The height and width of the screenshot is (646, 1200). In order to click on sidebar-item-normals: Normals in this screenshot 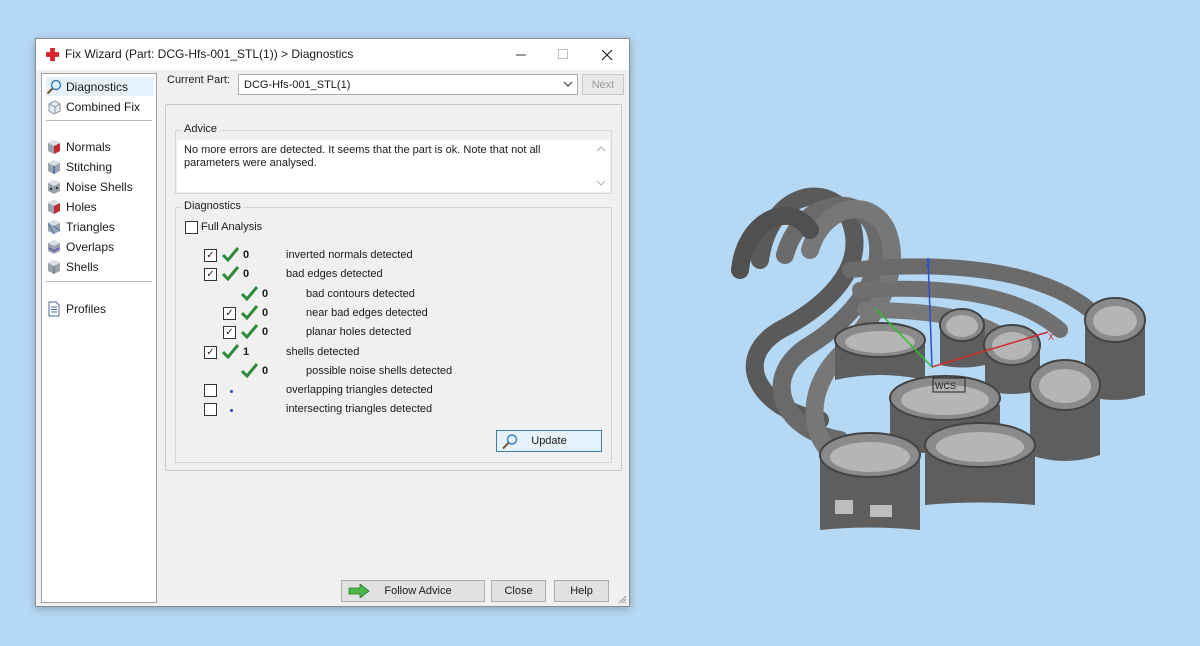, I will do `click(100, 146)`.